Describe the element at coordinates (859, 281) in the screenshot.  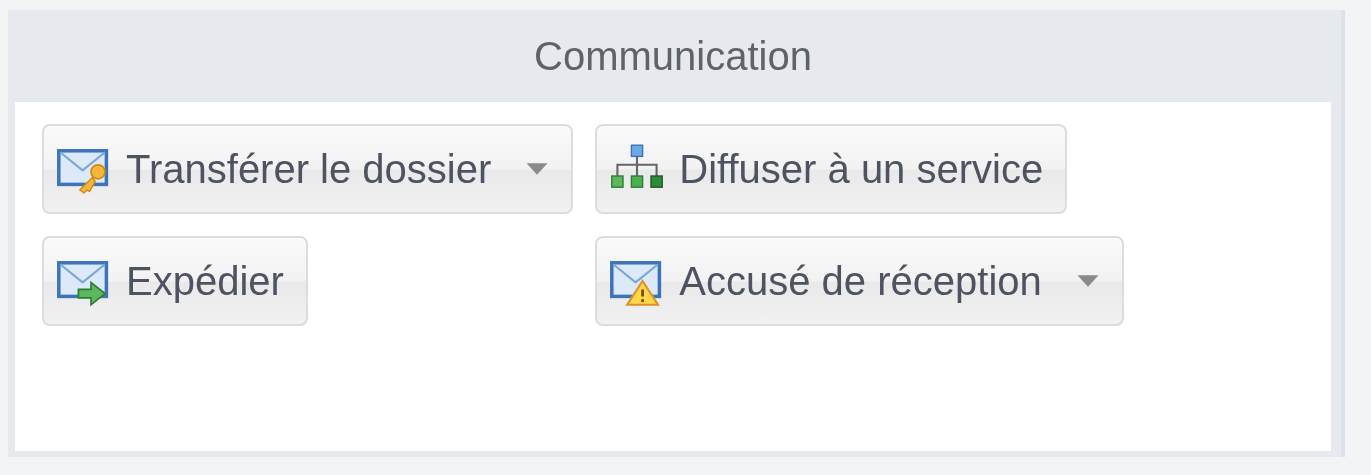
I see `toolbar-button: Accusé de réception` at that location.